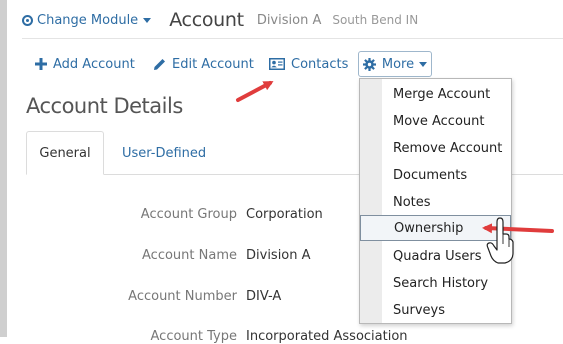  I want to click on pencil-icon, so click(159, 64).